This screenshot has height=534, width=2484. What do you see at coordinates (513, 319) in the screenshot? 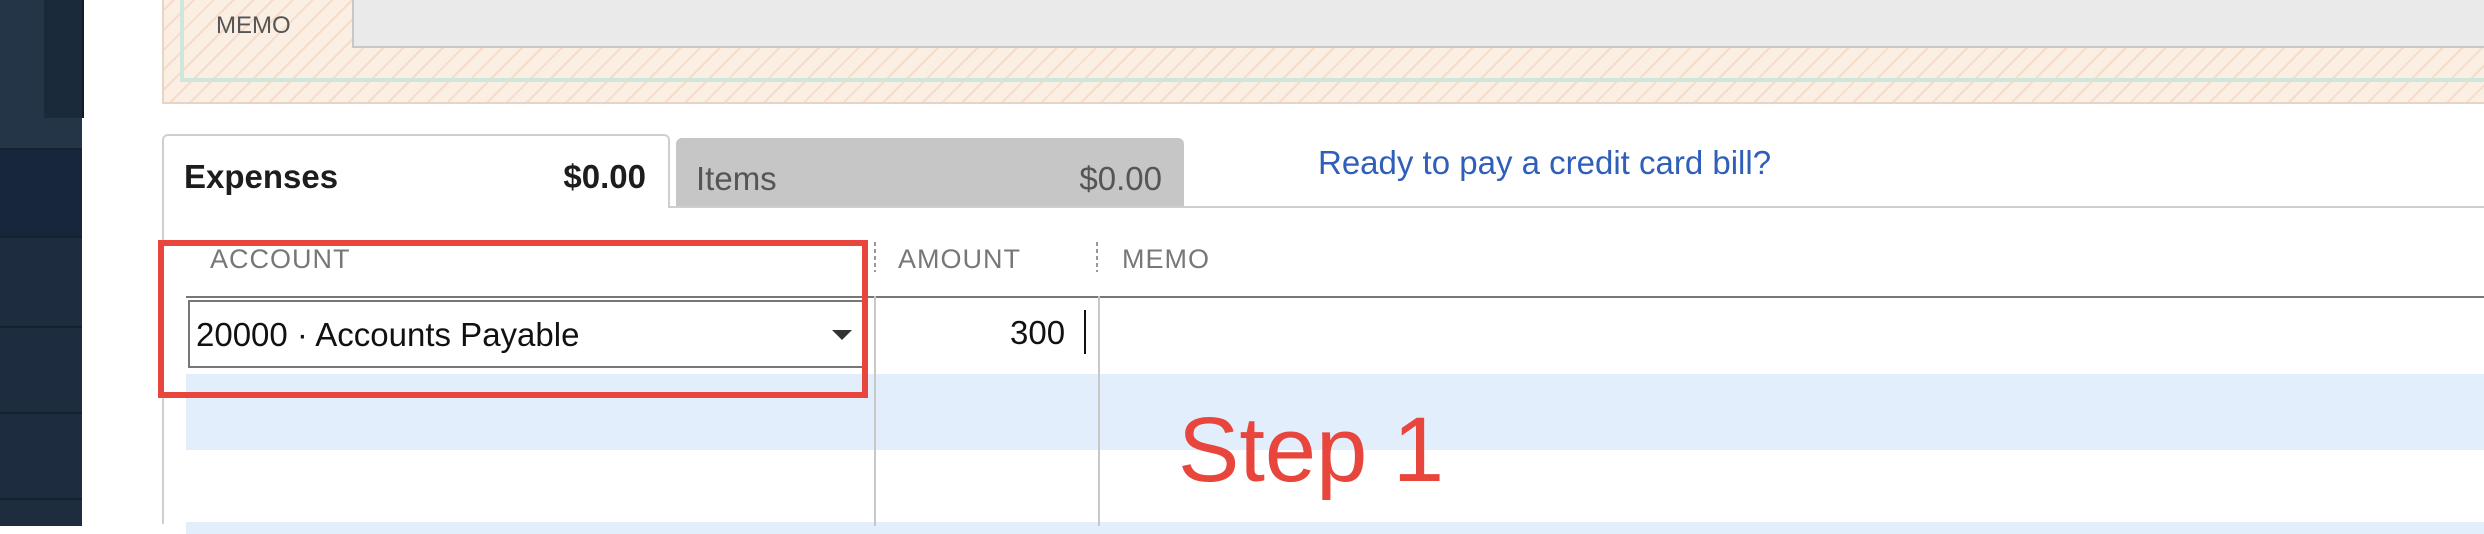
I see `annotation-highlight-box` at bounding box center [513, 319].